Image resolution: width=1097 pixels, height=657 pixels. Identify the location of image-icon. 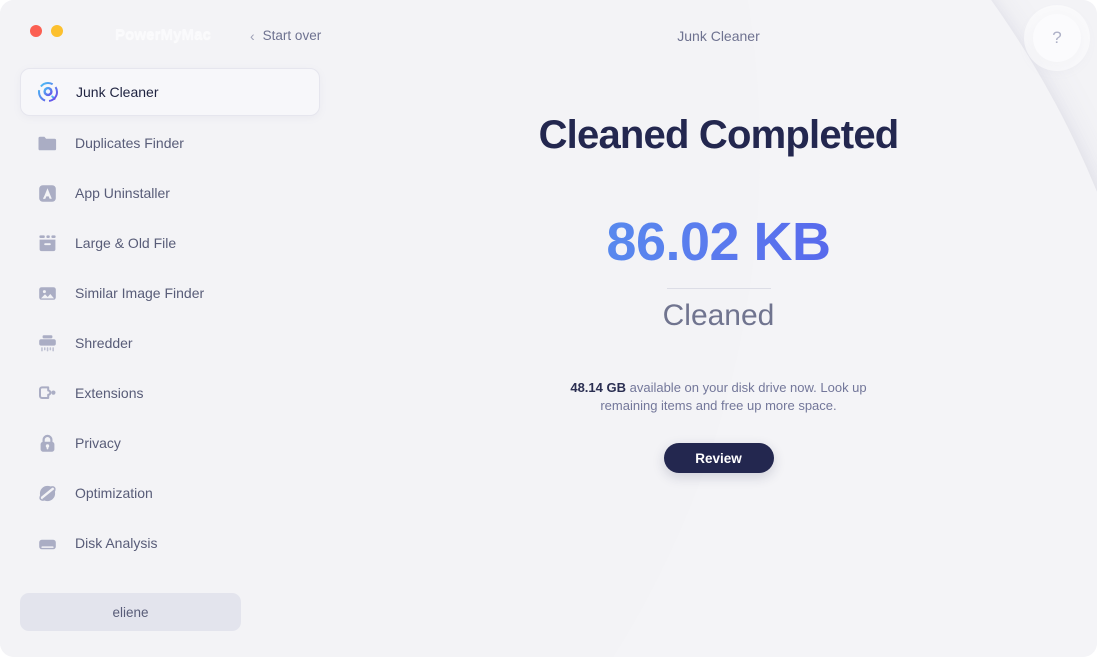
(47, 293).